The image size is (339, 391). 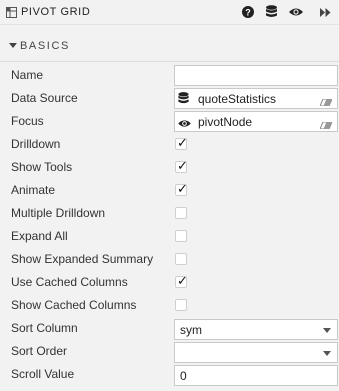 What do you see at coordinates (169, 61) in the screenshot?
I see `section-divider` at bounding box center [169, 61].